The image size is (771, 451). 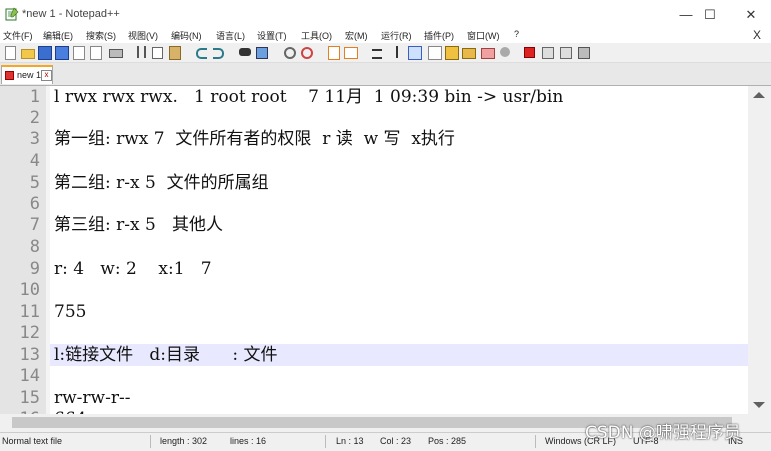 I want to click on show-all-chars-icon, so click(x=394, y=52).